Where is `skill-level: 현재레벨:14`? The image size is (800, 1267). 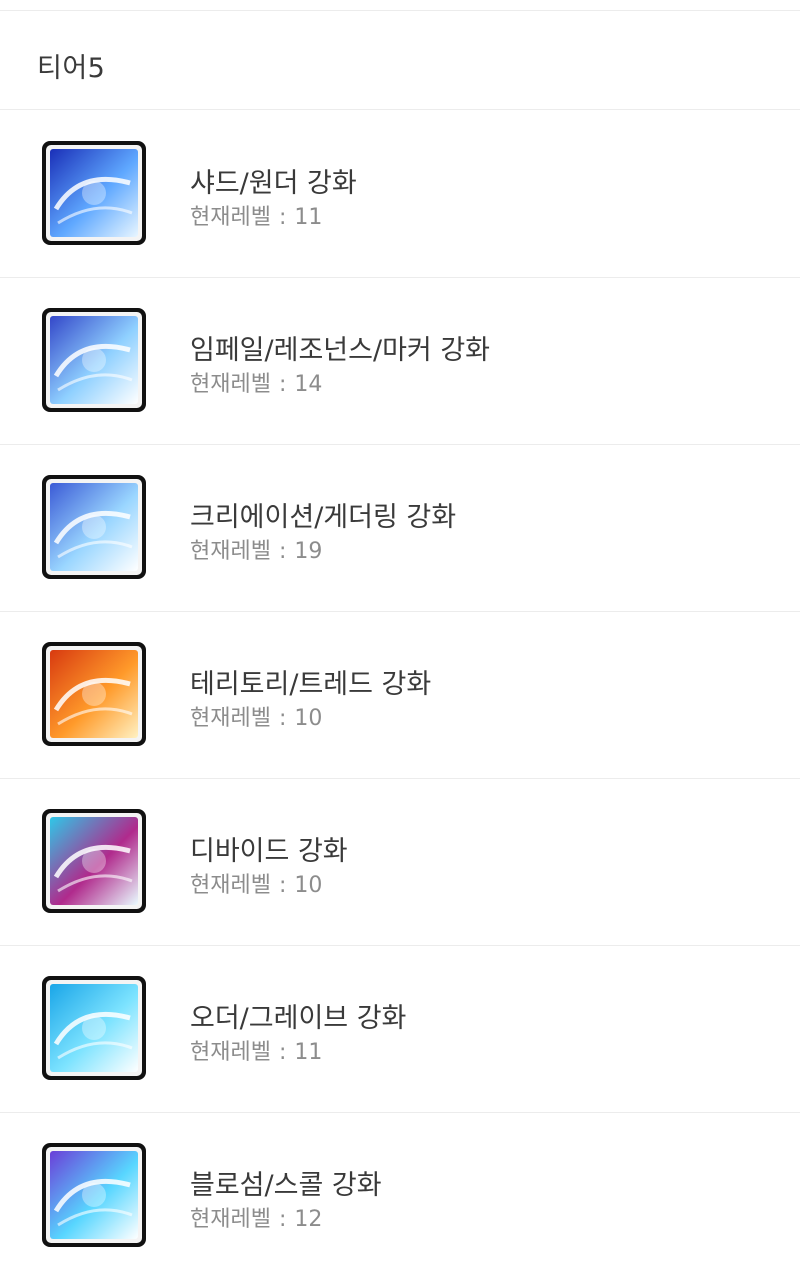
skill-level: 현재레벨:14 is located at coordinates (256, 382).